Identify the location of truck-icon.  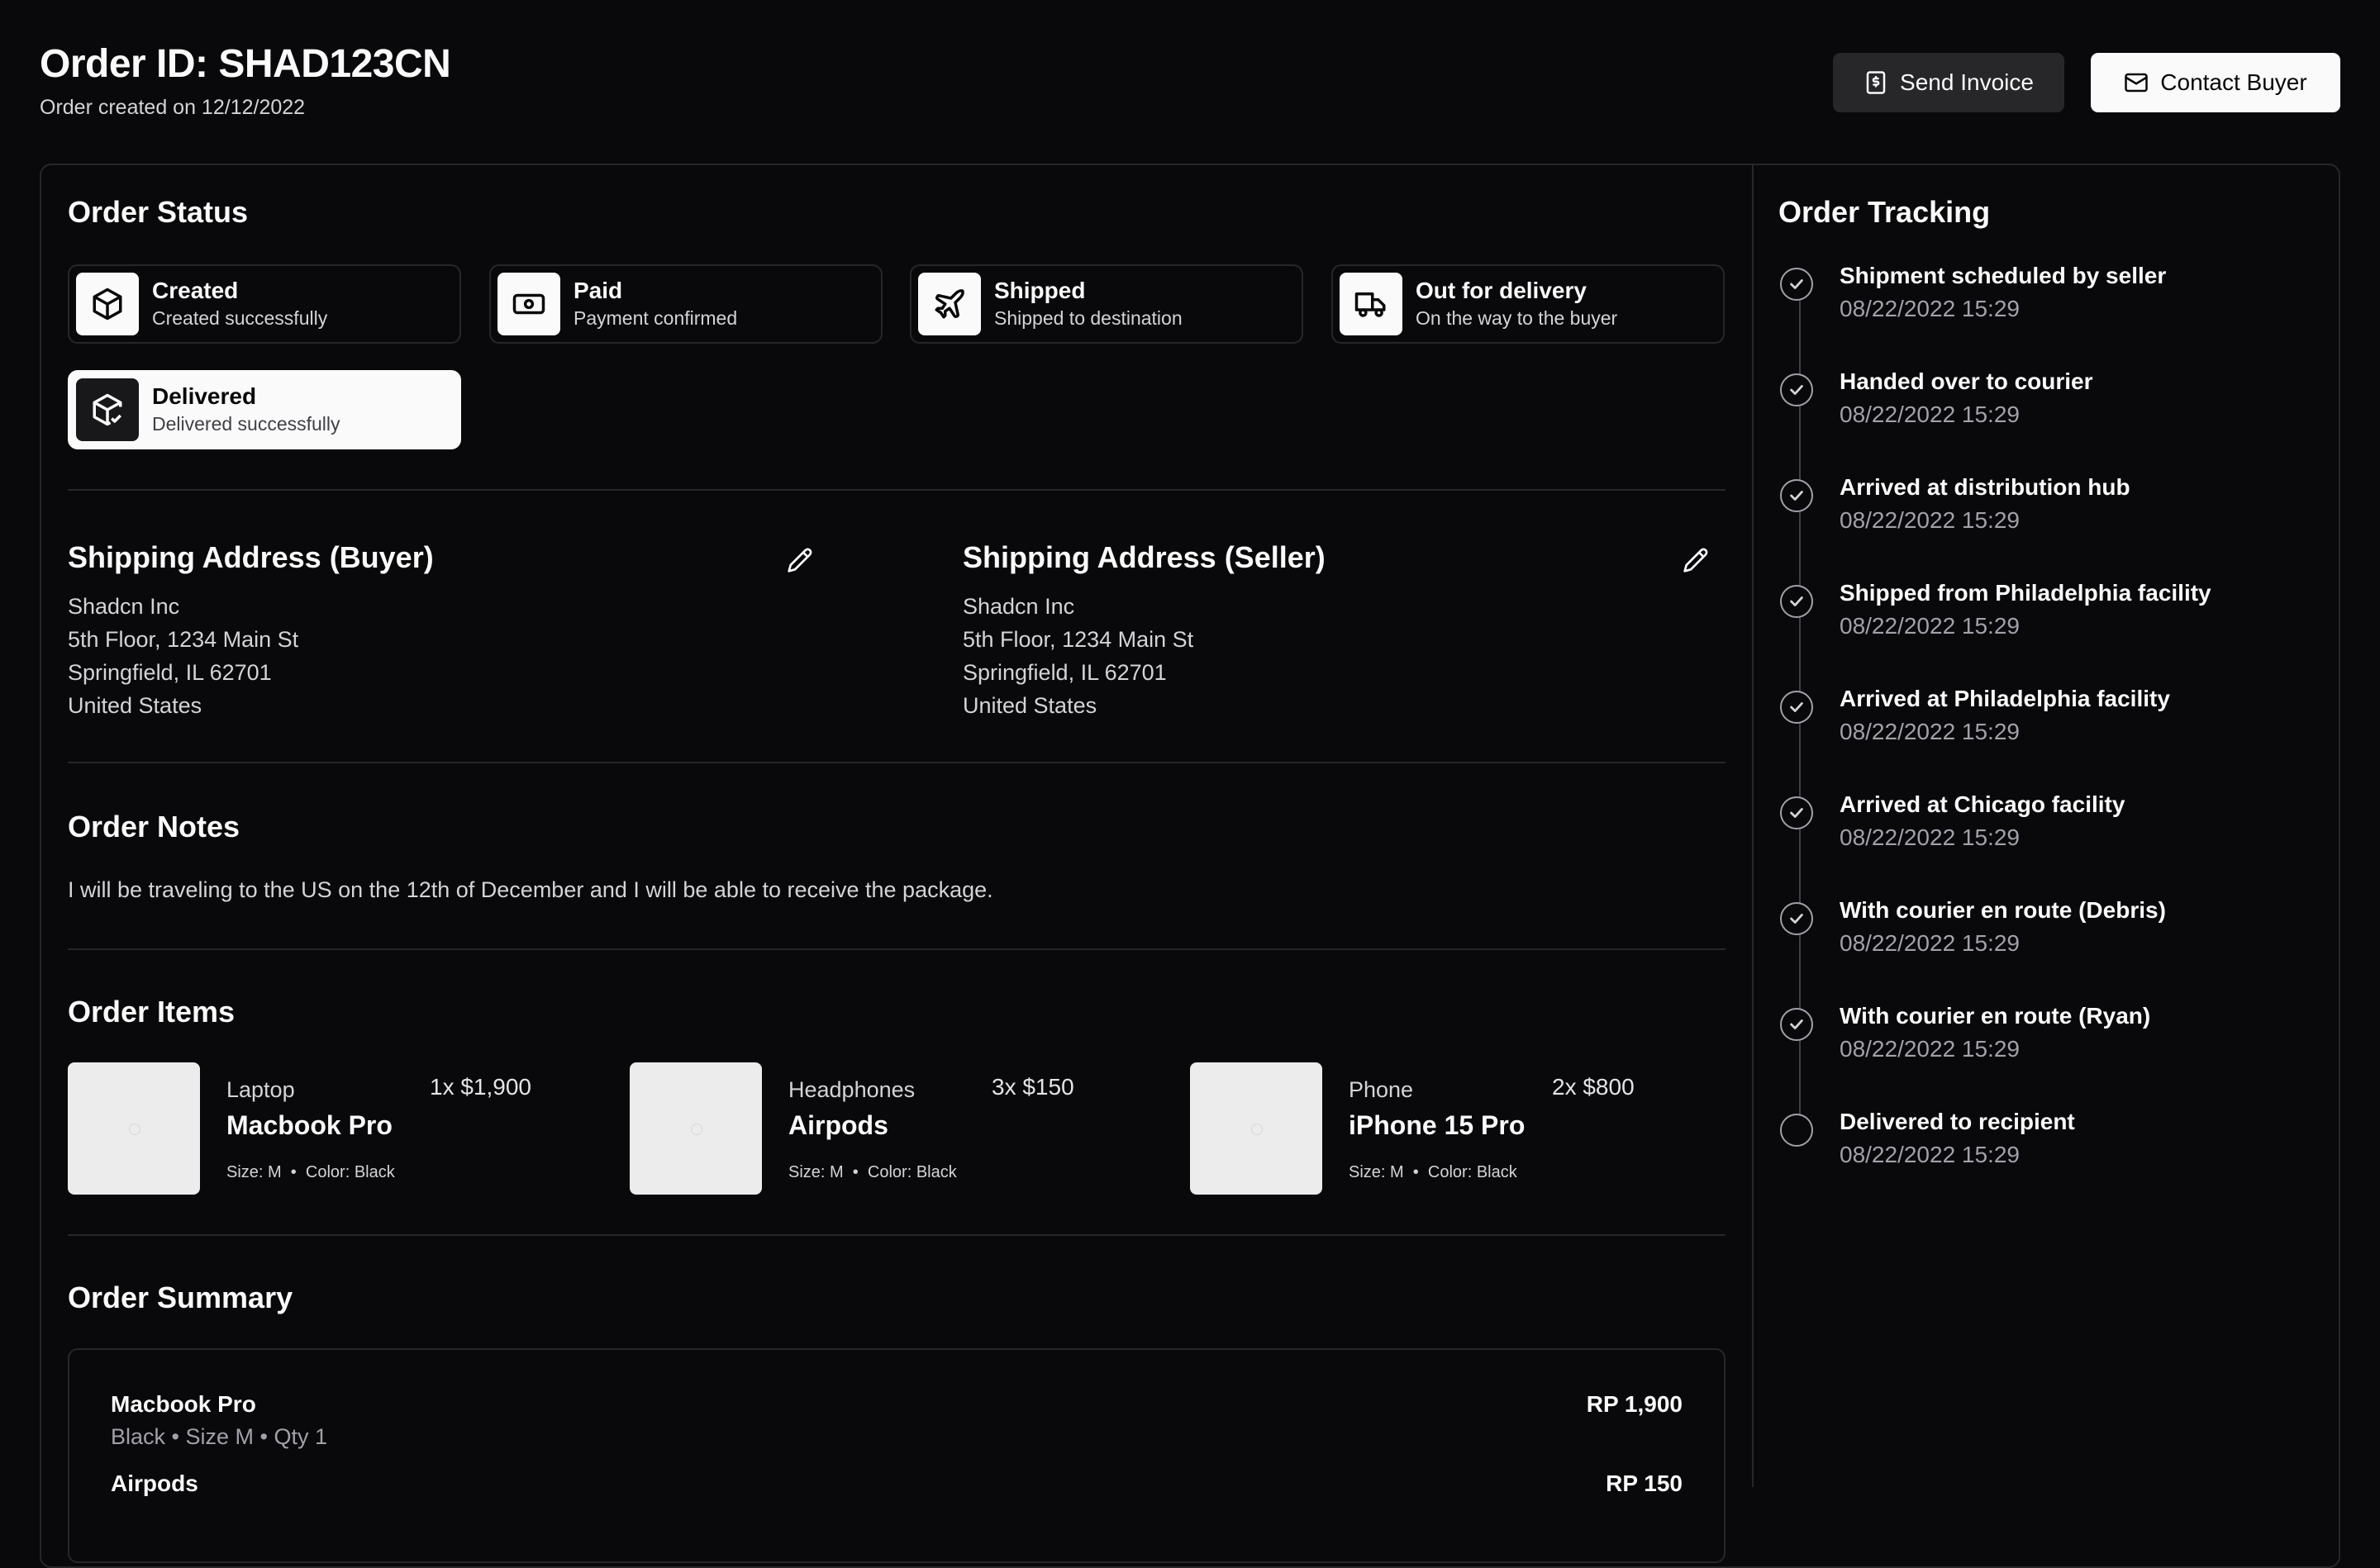
(1371, 304).